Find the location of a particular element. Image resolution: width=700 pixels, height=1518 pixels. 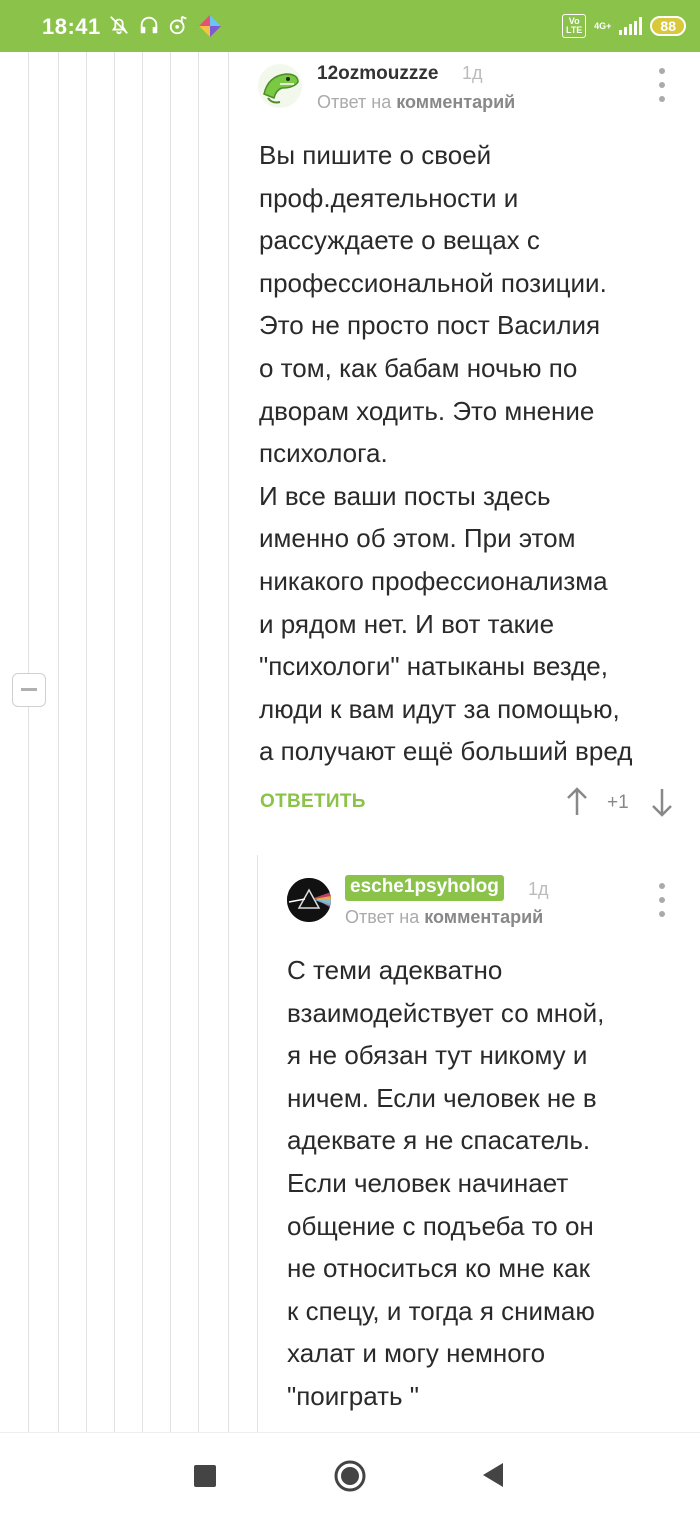

prism-avatar-icon is located at coordinates (309, 900).